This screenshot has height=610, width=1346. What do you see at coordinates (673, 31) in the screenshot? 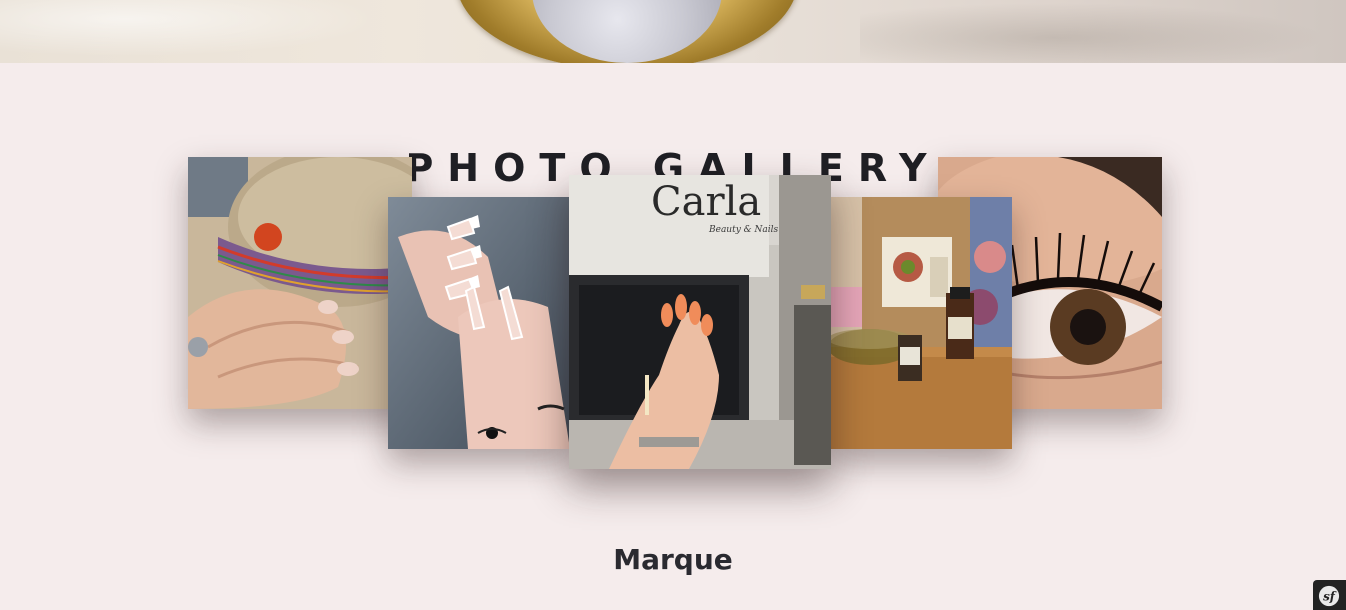
I see `hero-banner-image` at bounding box center [673, 31].